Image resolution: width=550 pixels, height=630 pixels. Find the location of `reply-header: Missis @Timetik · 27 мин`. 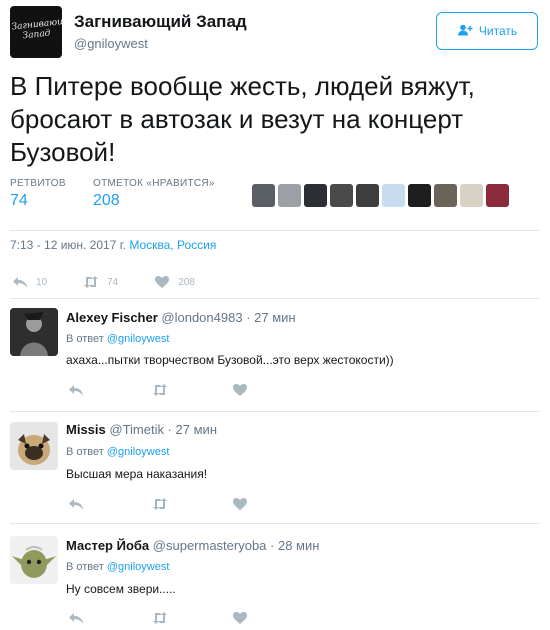

reply-header: Missis @Timetik · 27 мин is located at coordinates (141, 429).